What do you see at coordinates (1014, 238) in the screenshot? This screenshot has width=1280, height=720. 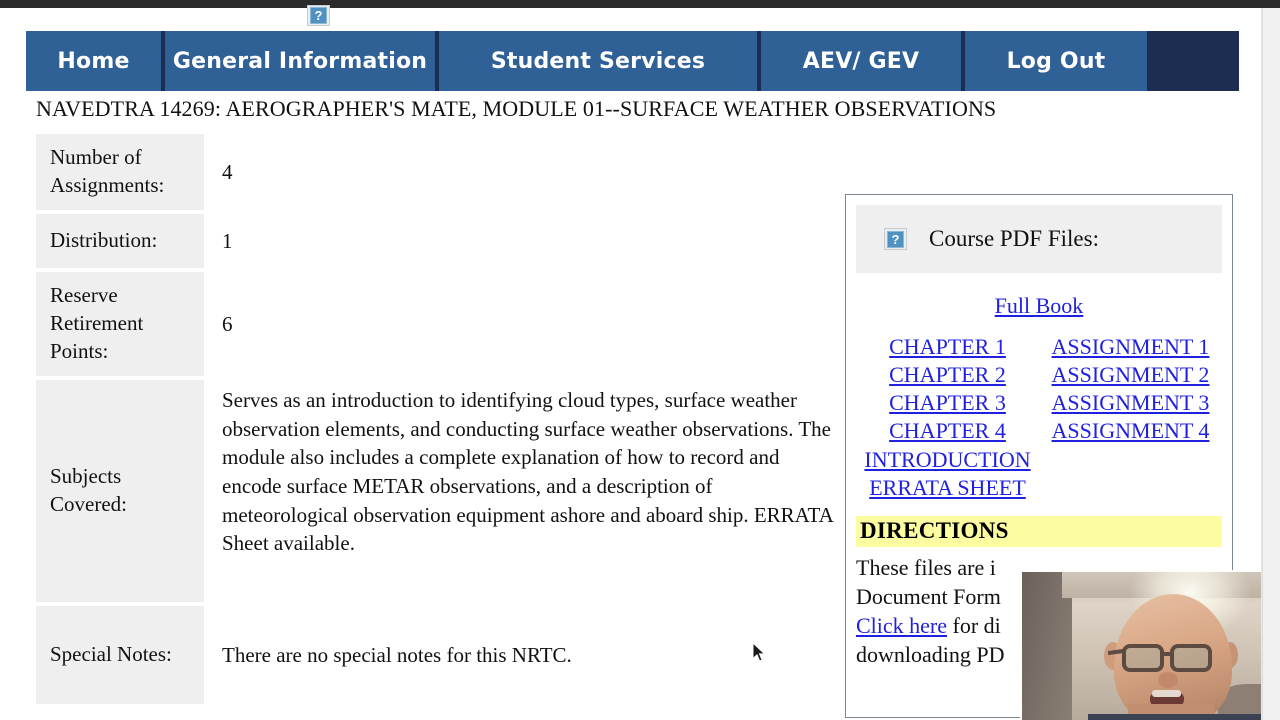 I see `pdf-panel-title: Course PDF Files:` at bounding box center [1014, 238].